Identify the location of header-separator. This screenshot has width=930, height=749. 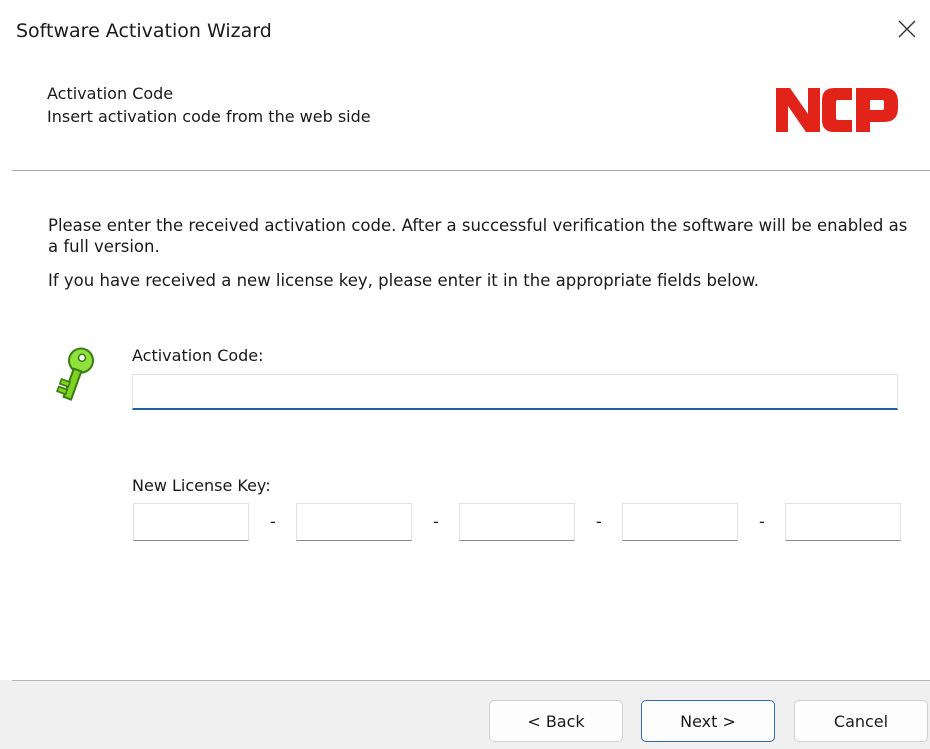
(471, 170).